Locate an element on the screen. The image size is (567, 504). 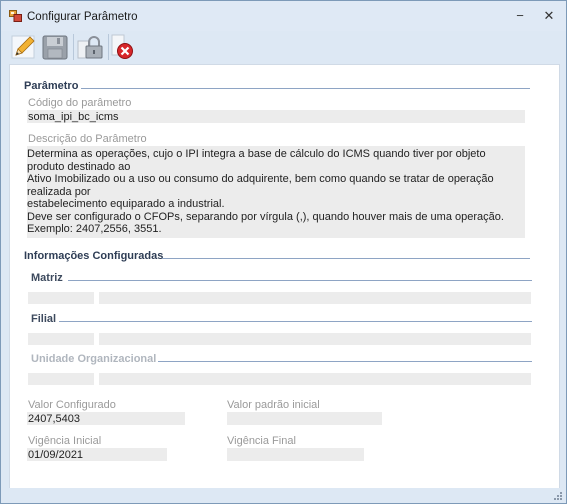
parametro-group-title: Parâmetro is located at coordinates (51, 86).